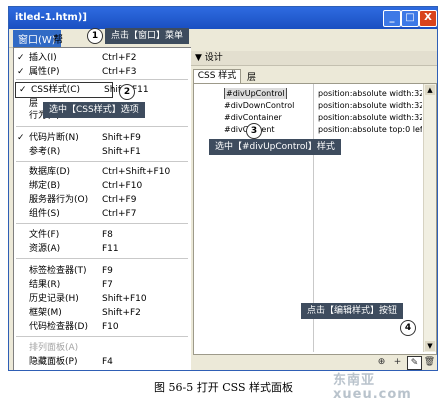 This screenshot has height=407, width=447. I want to click on menu-item: 数据库(D) Ctrl+Shift+F10, so click(103, 172).